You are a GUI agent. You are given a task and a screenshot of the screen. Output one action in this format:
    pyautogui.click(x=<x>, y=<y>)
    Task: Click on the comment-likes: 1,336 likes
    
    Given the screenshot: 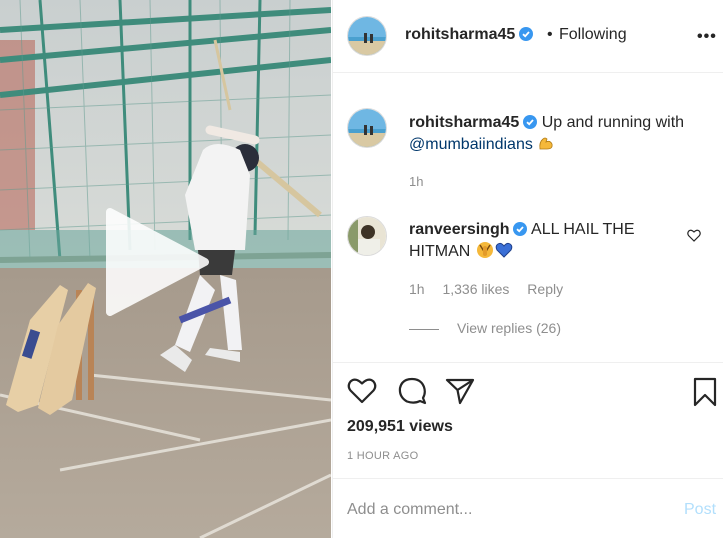 What is the action you would take?
    pyautogui.click(x=475, y=289)
    